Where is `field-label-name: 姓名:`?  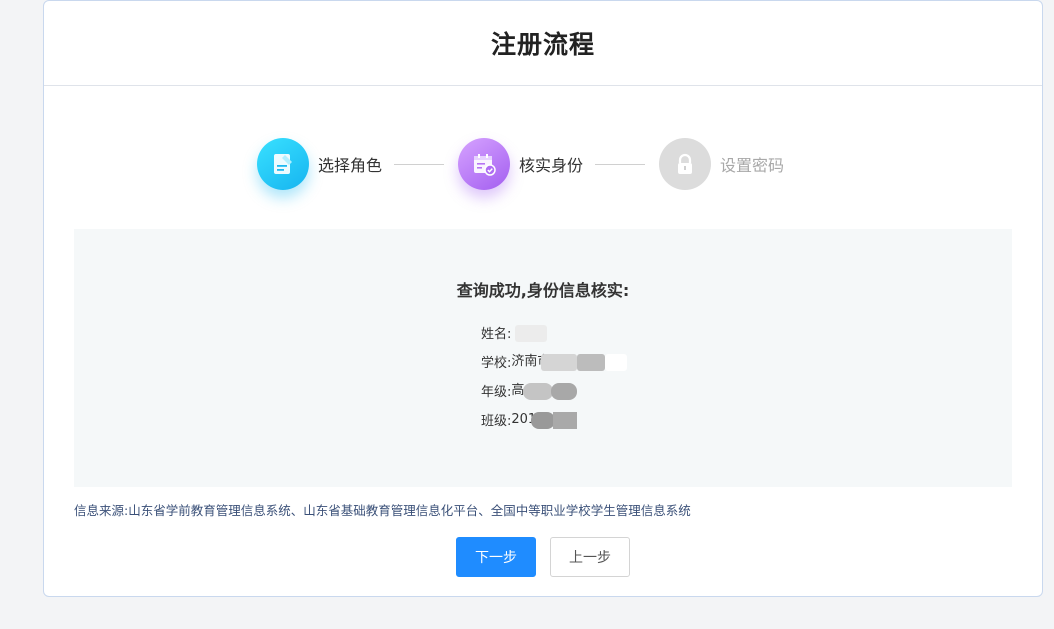 field-label-name: 姓名: is located at coordinates (496, 334).